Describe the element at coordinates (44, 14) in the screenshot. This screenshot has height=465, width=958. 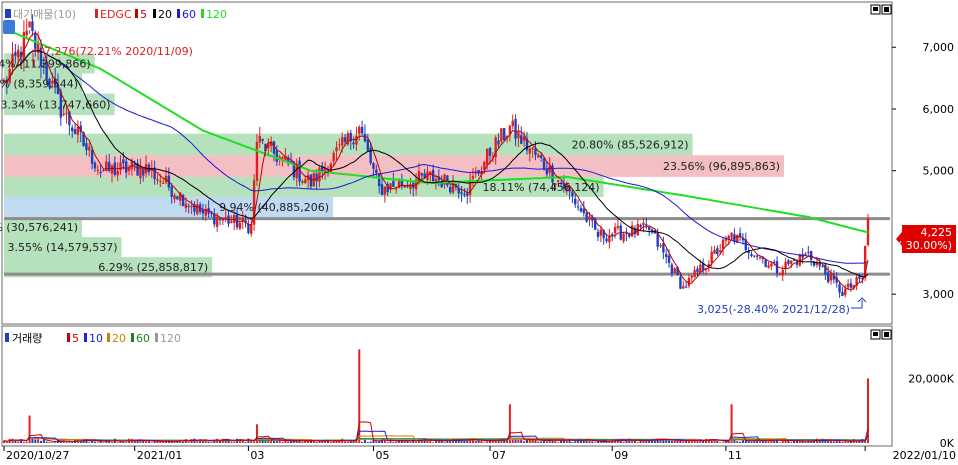
I see `legend-supply-label: 대기매물(10)` at that location.